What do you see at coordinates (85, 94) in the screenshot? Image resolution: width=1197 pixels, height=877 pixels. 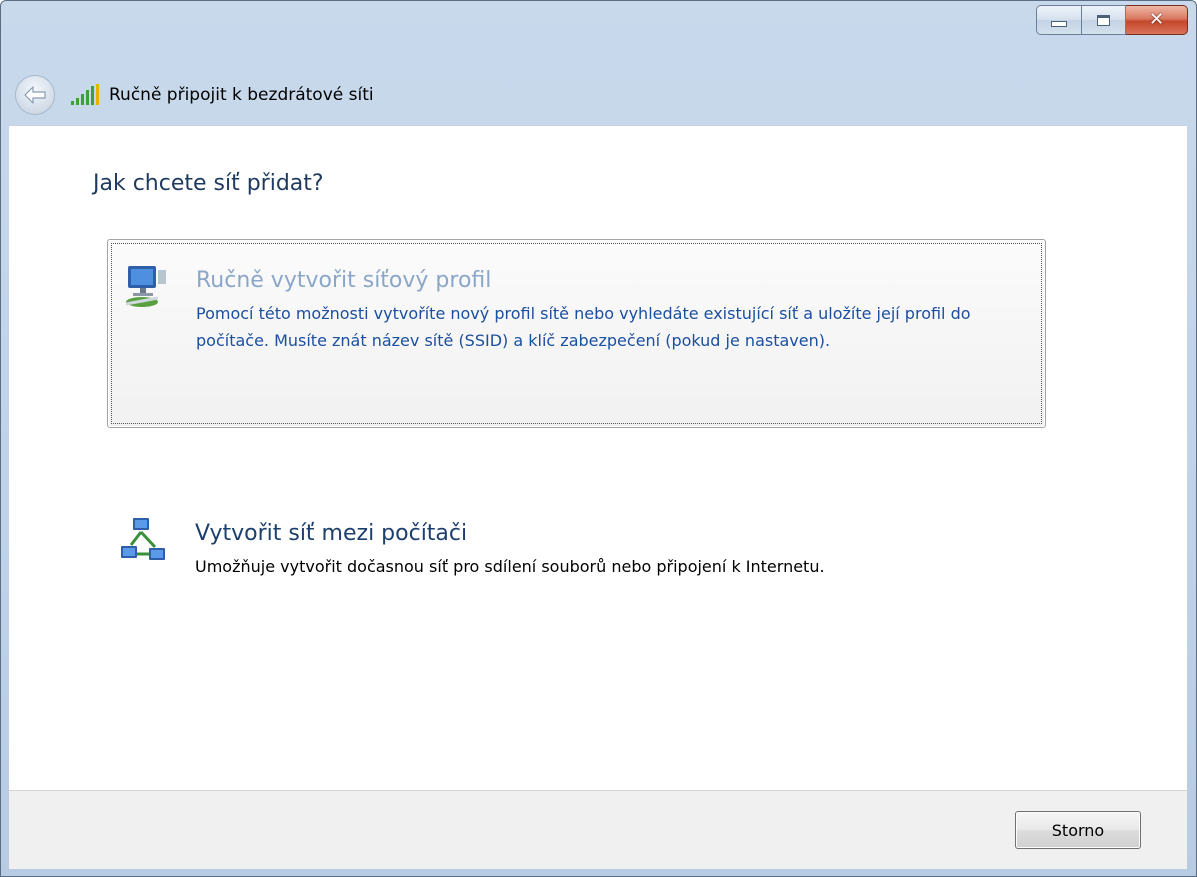 I see `wireless-signal-icon` at bounding box center [85, 94].